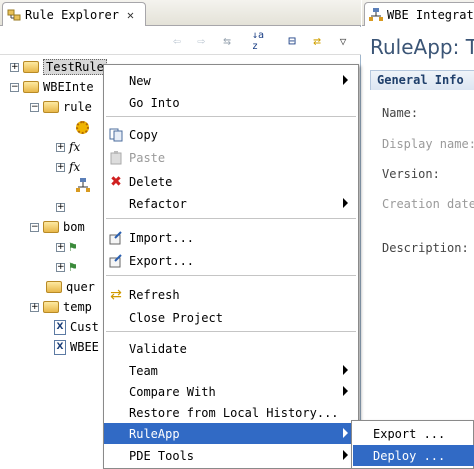 The width and height of the screenshot is (474, 469). Describe the element at coordinates (422, 80) in the screenshot. I see `general-info-section-header: General Info` at that location.